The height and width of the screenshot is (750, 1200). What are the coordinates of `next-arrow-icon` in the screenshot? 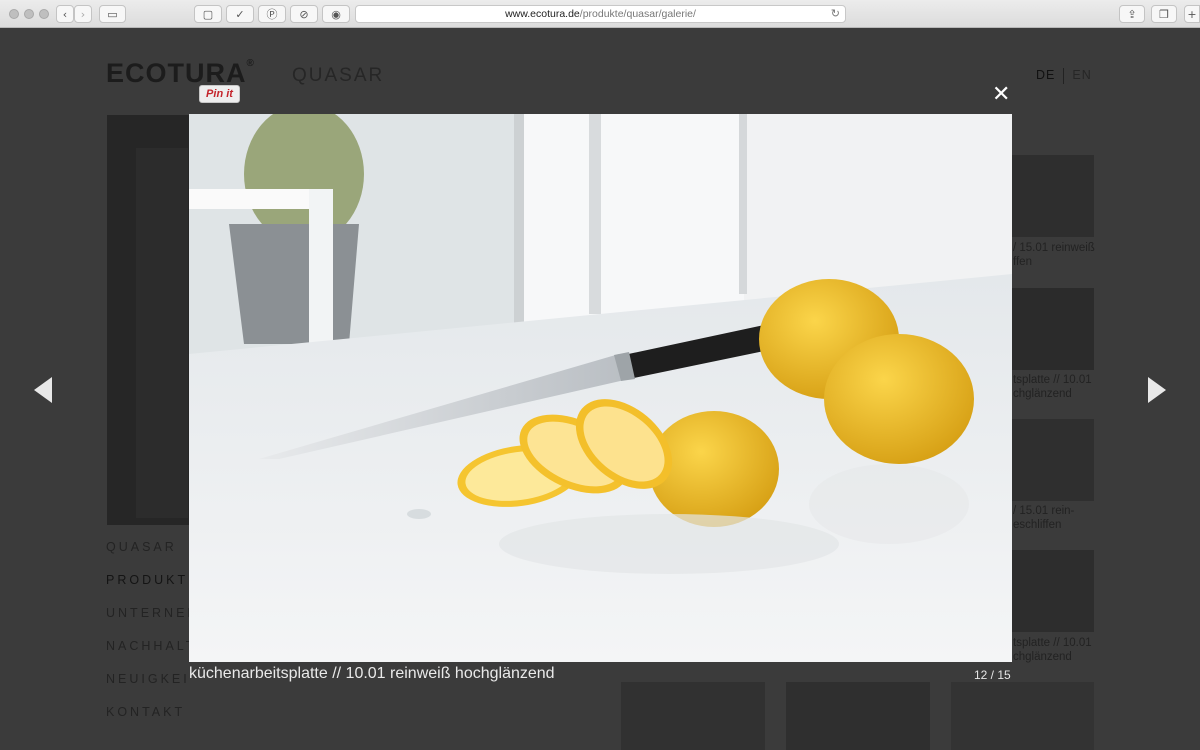 It's located at (1157, 390).